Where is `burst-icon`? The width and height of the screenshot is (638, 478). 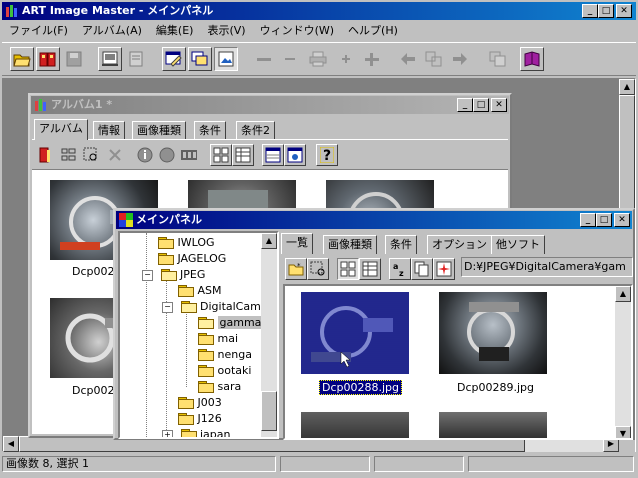
burst-icon is located at coordinates (444, 269).